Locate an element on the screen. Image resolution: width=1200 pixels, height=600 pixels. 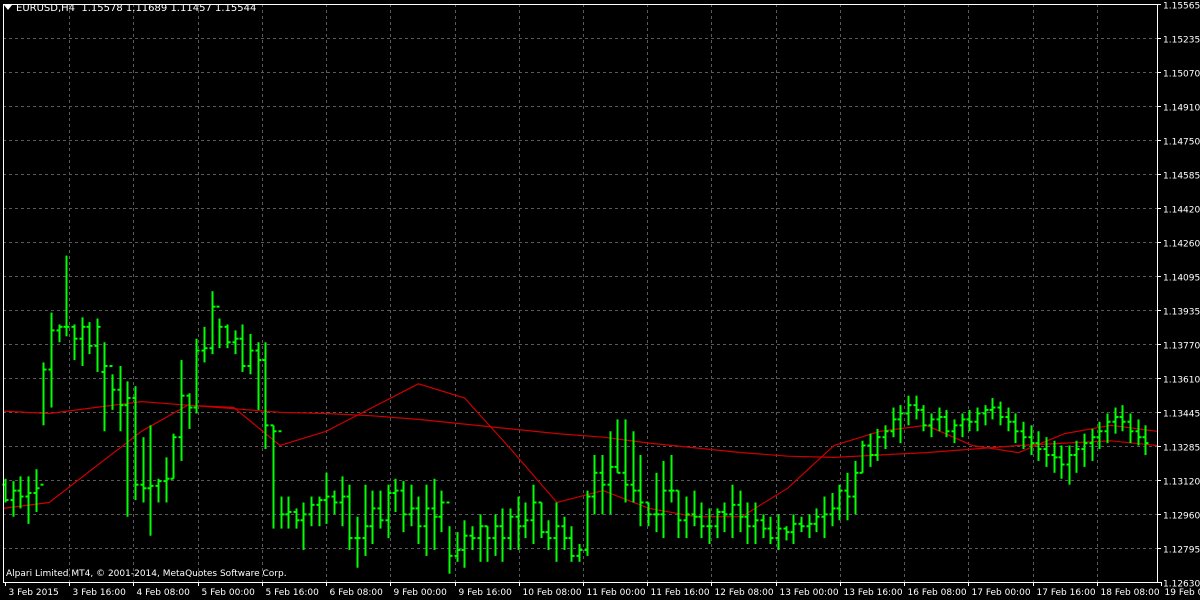
y-tick-label: 1.15565 is located at coordinates (1181, 7).